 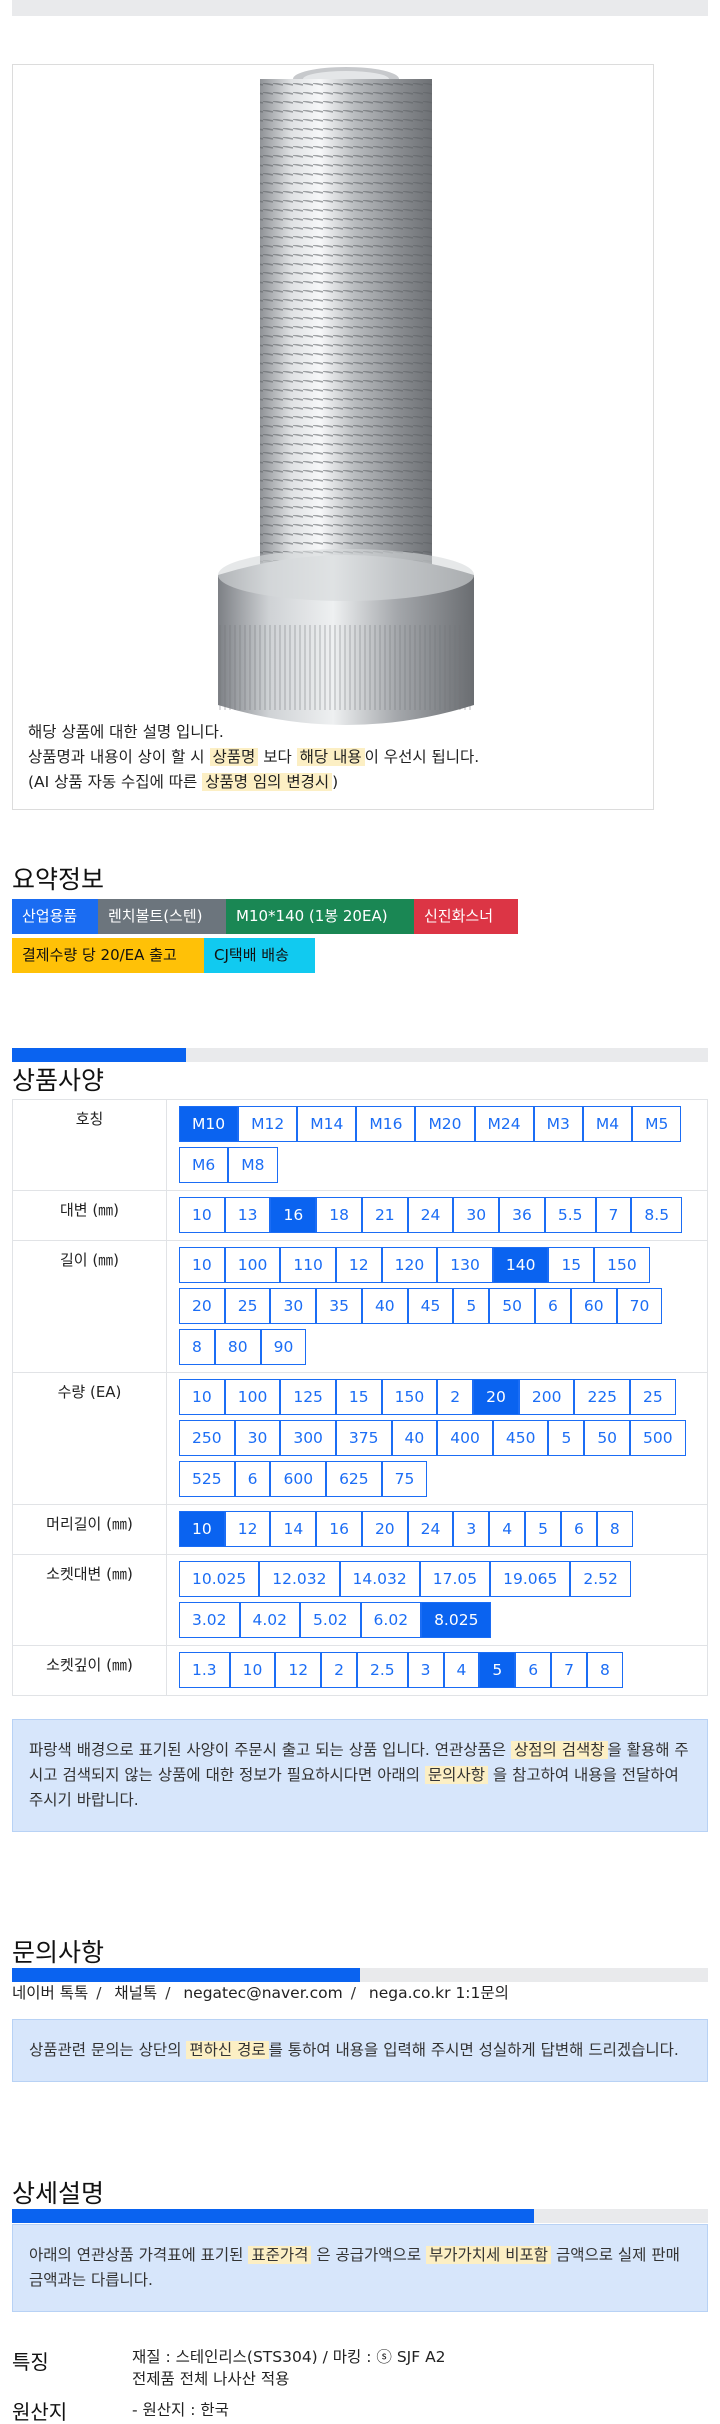 What do you see at coordinates (386, 1124) in the screenshot?
I see `spec-option-button: M16` at bounding box center [386, 1124].